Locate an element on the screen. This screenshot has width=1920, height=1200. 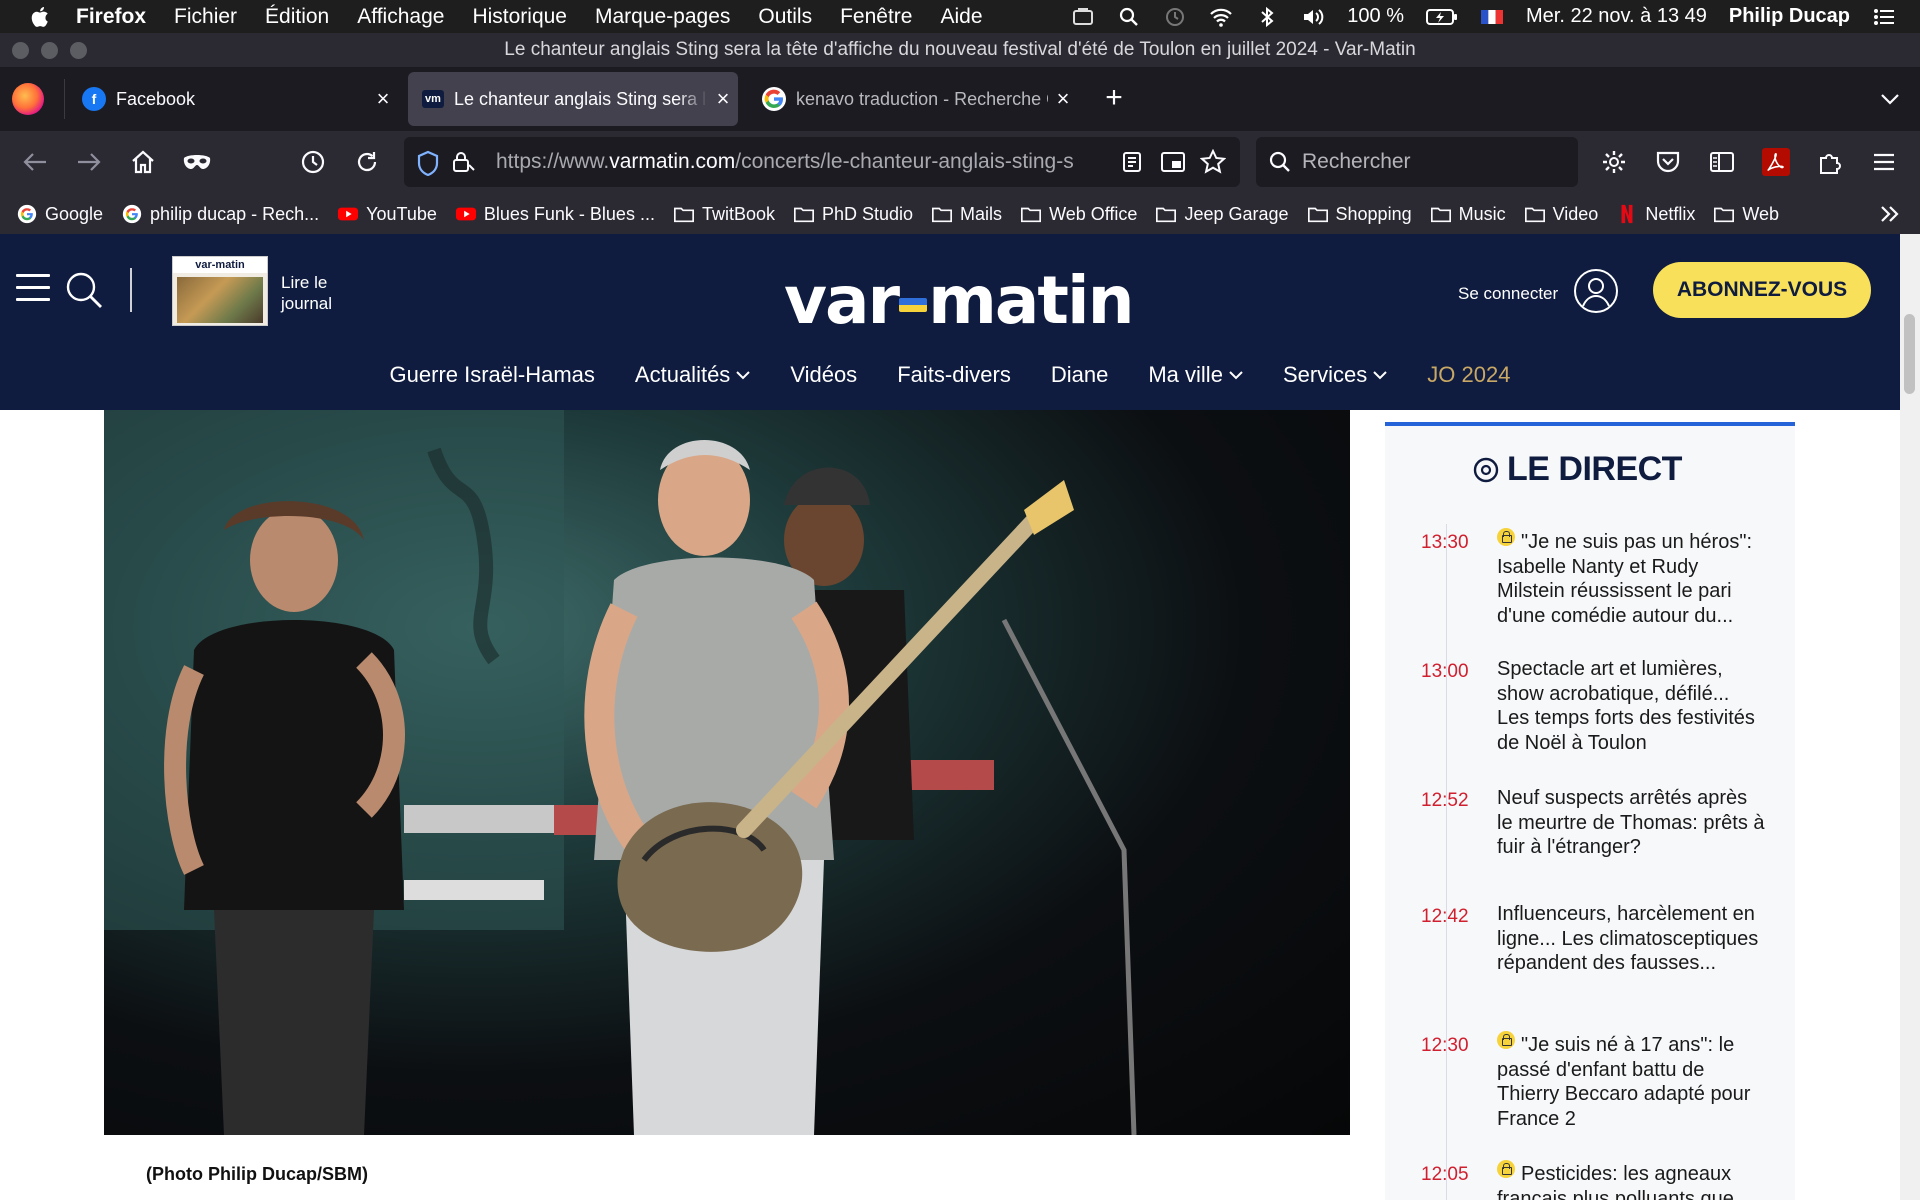
french-flag-icon is located at coordinates (1492, 17).